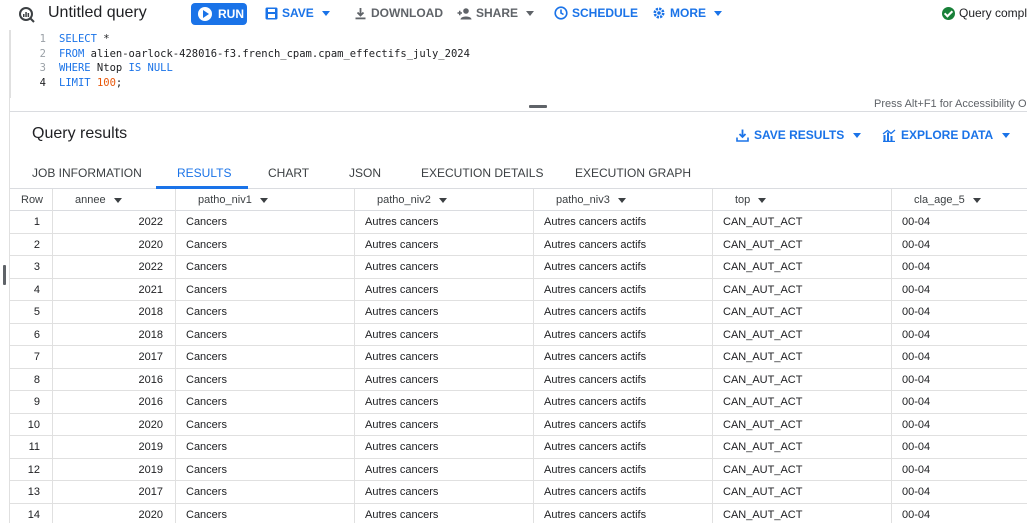  Describe the element at coordinates (87, 173) in the screenshot. I see `tab-job-information: JOB INFORMATION` at that location.